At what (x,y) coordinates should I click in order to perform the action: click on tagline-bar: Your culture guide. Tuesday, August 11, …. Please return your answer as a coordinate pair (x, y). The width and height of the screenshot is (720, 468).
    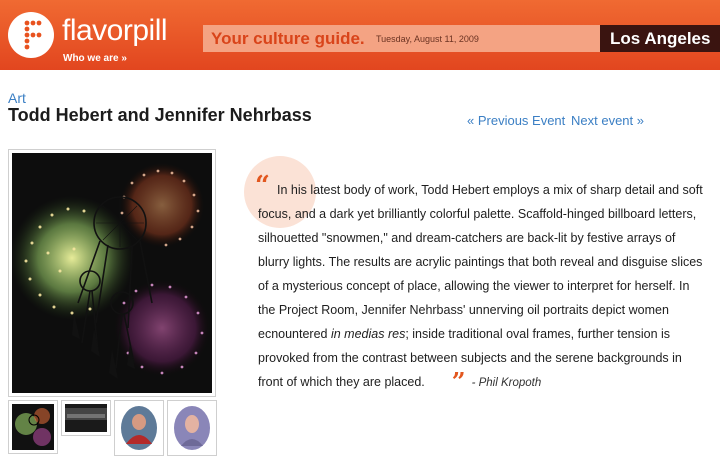
    Looking at the image, I should click on (401, 38).